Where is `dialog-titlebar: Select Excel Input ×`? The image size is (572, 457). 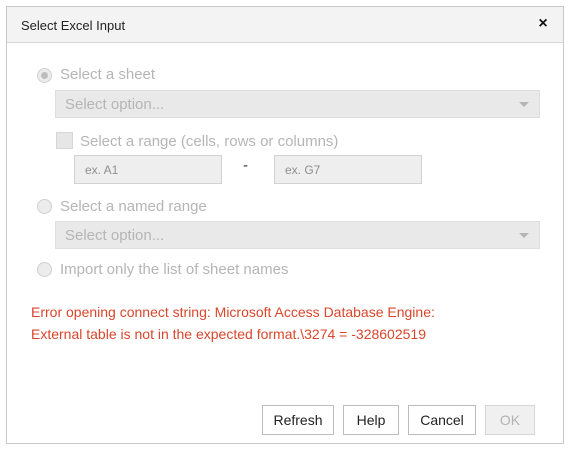 dialog-titlebar: Select Excel Input × is located at coordinates (285, 25).